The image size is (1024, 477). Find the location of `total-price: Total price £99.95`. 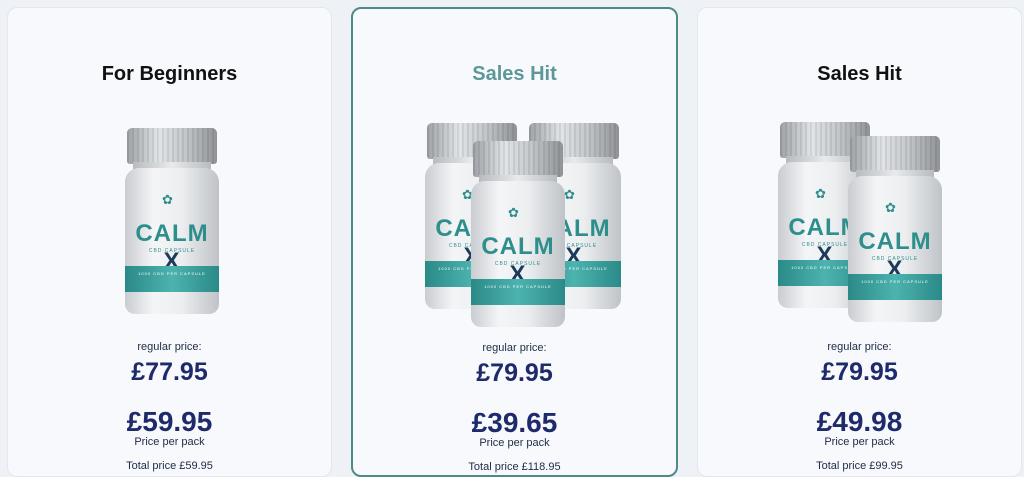

total-price: Total price £99.95 is located at coordinates (859, 466).